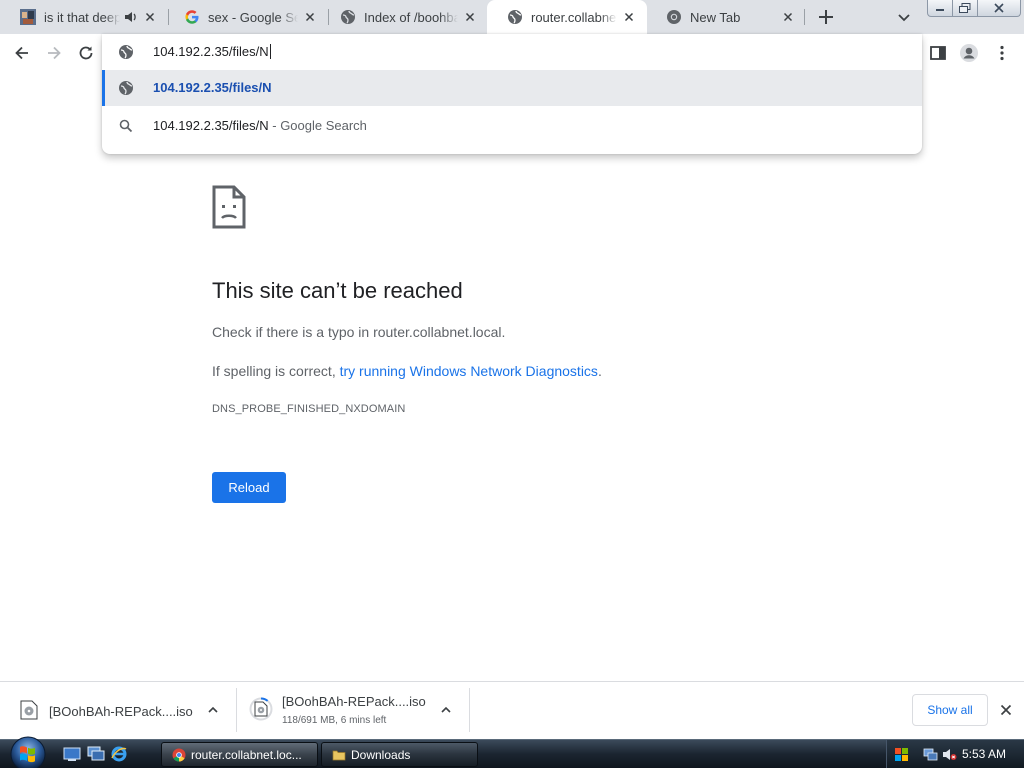 The width and height of the screenshot is (1024, 768). Describe the element at coordinates (22, 53) in the screenshot. I see `back-arrow-icon` at that location.